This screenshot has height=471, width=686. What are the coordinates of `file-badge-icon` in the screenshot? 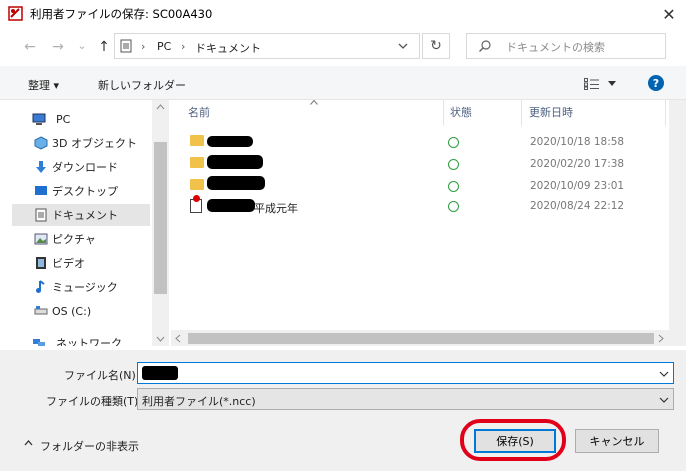 It's located at (196, 198).